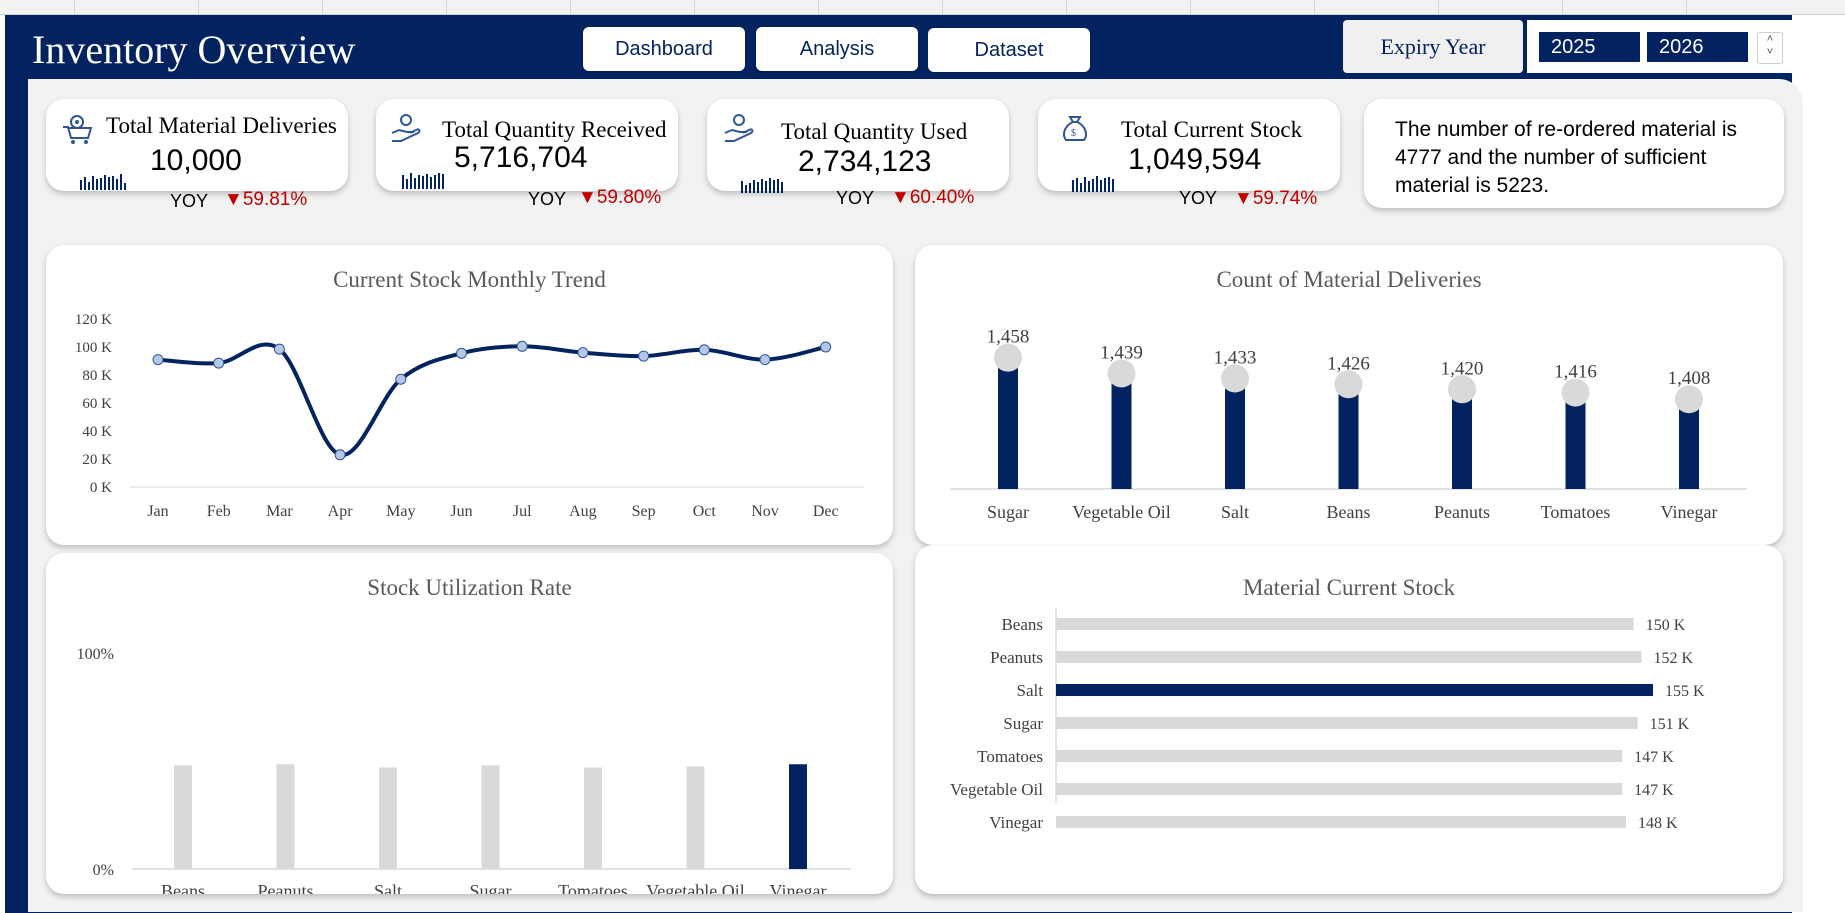 The height and width of the screenshot is (913, 1845). I want to click on y-tick-label: 40 K, so click(97, 432).